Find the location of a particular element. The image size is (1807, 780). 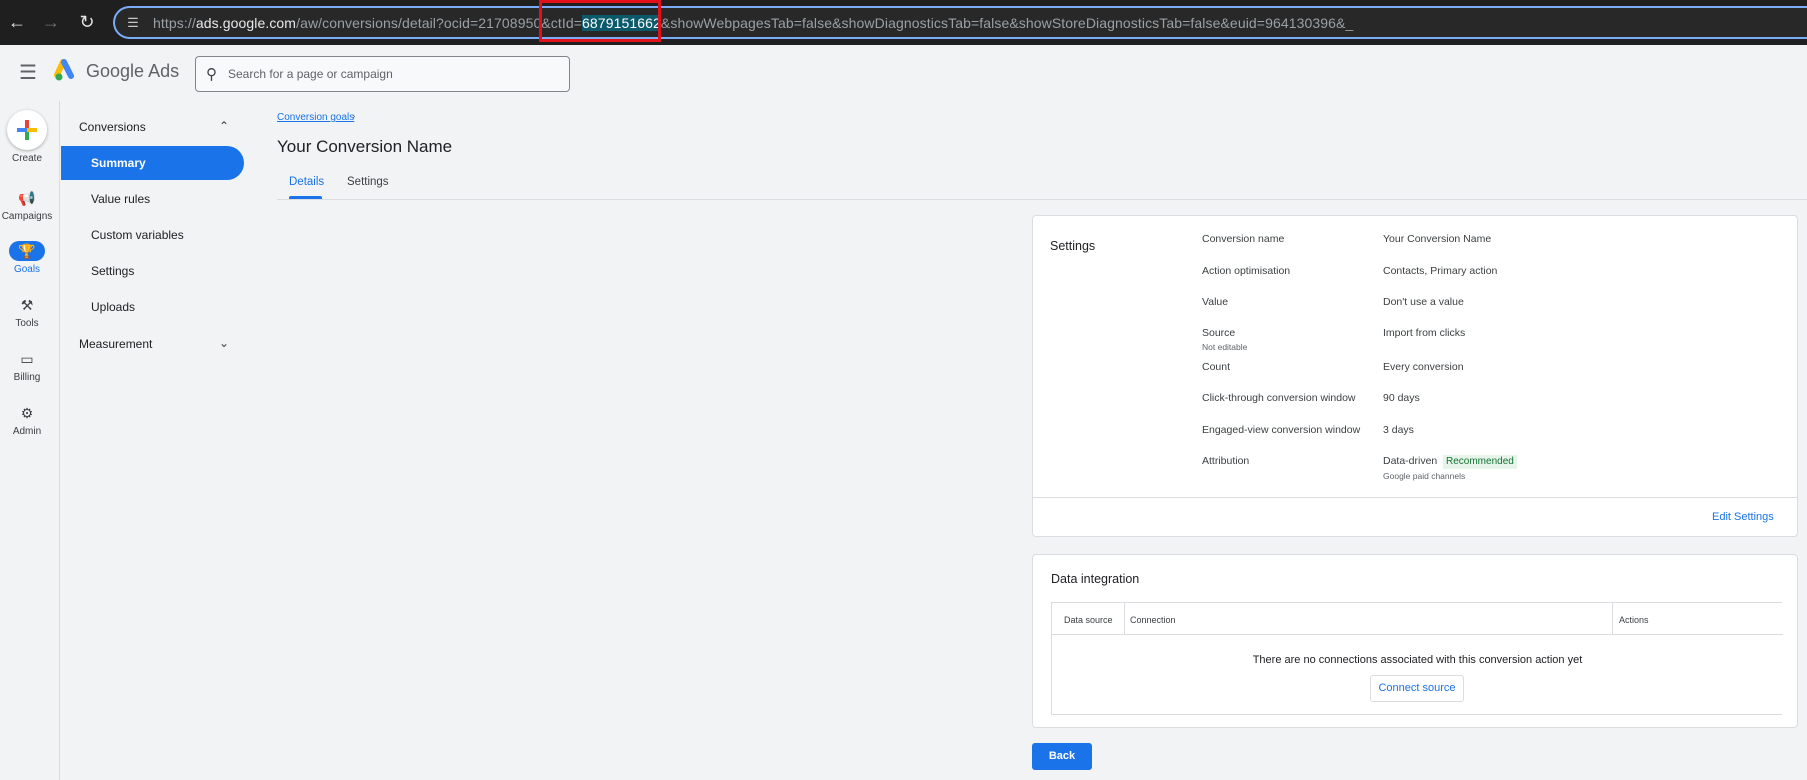

rail-label: Admin is located at coordinates (27, 431).